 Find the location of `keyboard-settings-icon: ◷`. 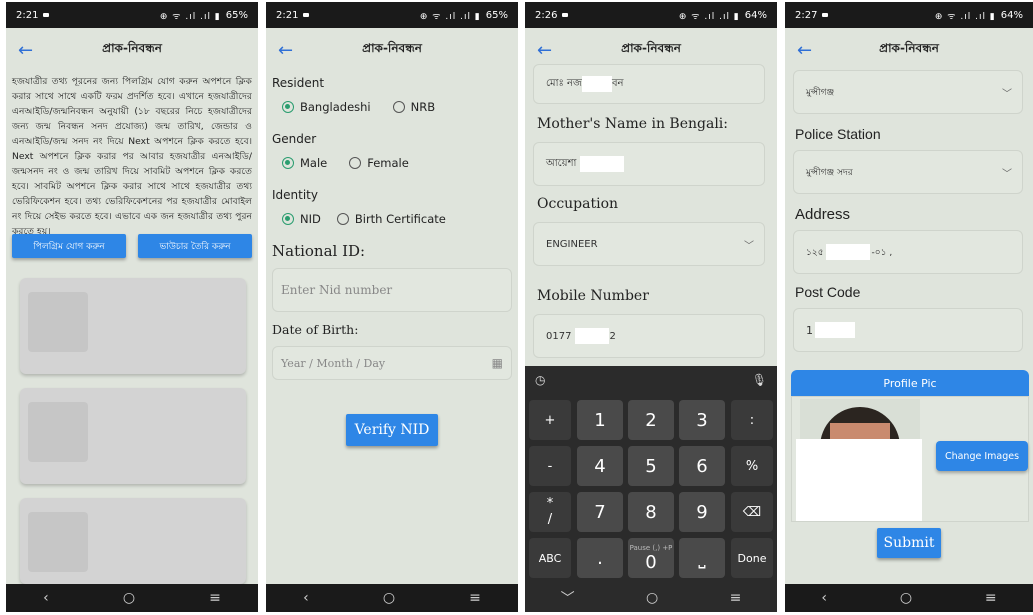

keyboard-settings-icon: ◷ is located at coordinates (540, 380).